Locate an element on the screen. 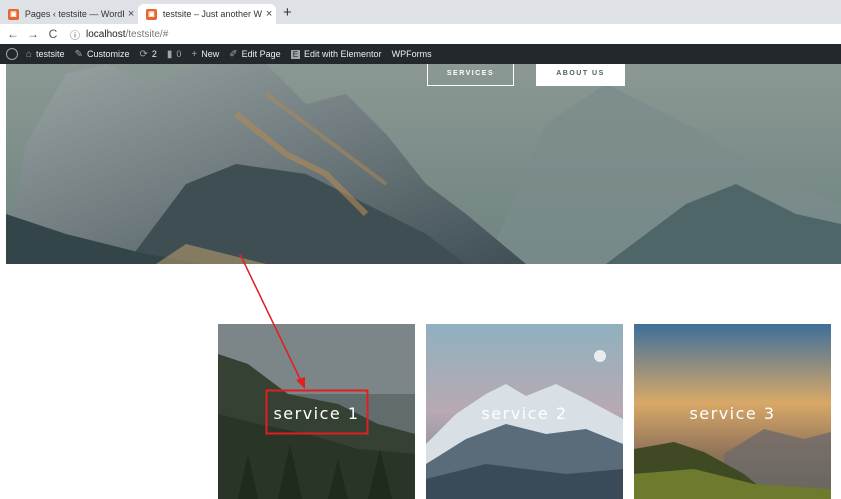 The image size is (841, 499). tab-pages-wordpress: ▣ Pages ‹ testsite — WordPress × is located at coordinates (69, 14).